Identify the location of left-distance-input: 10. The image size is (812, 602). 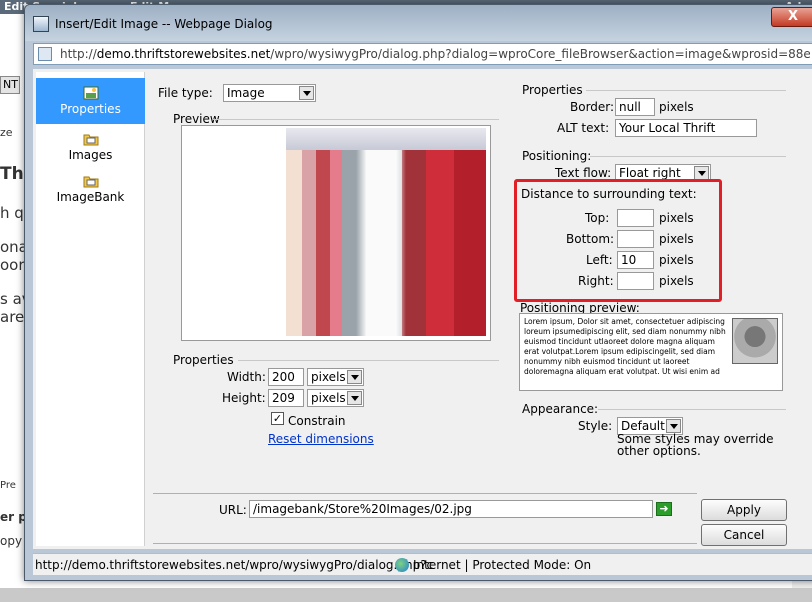
(635, 260).